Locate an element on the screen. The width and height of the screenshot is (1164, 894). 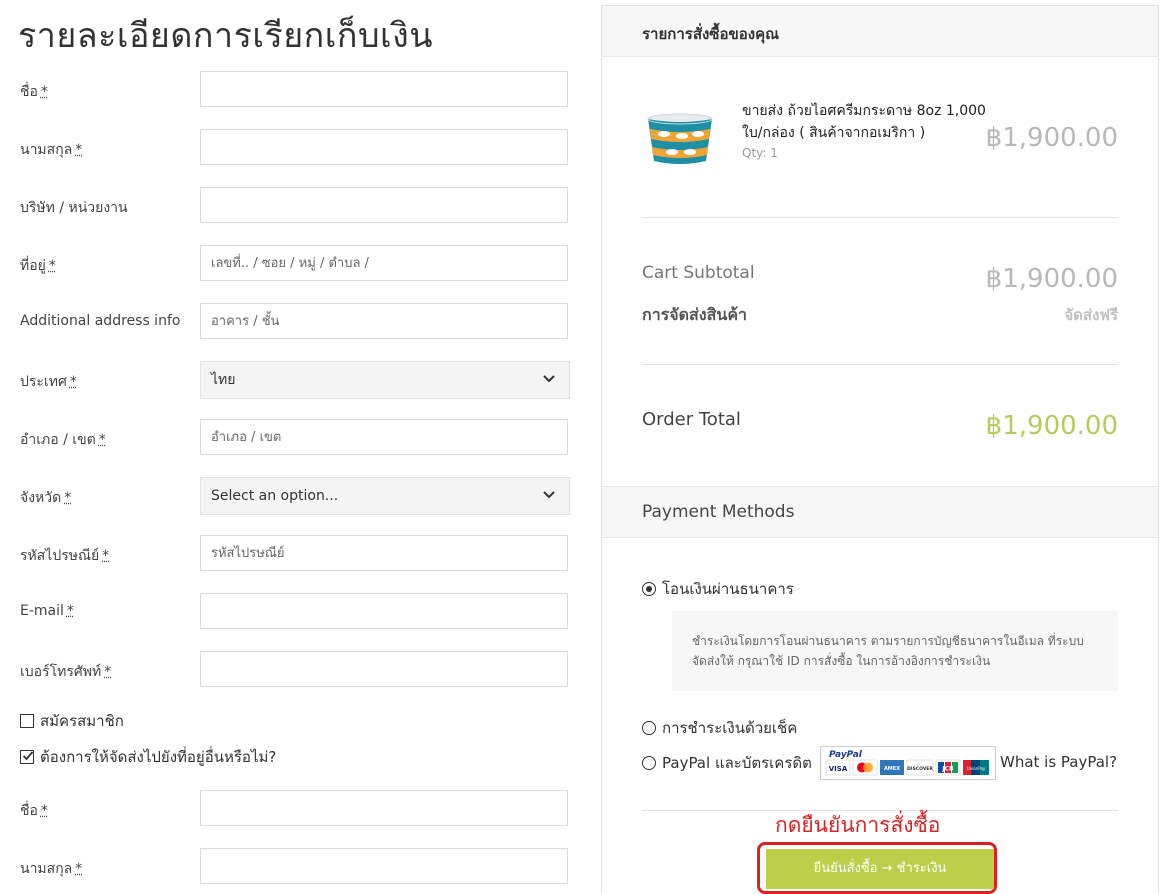
email-input is located at coordinates (384, 611).